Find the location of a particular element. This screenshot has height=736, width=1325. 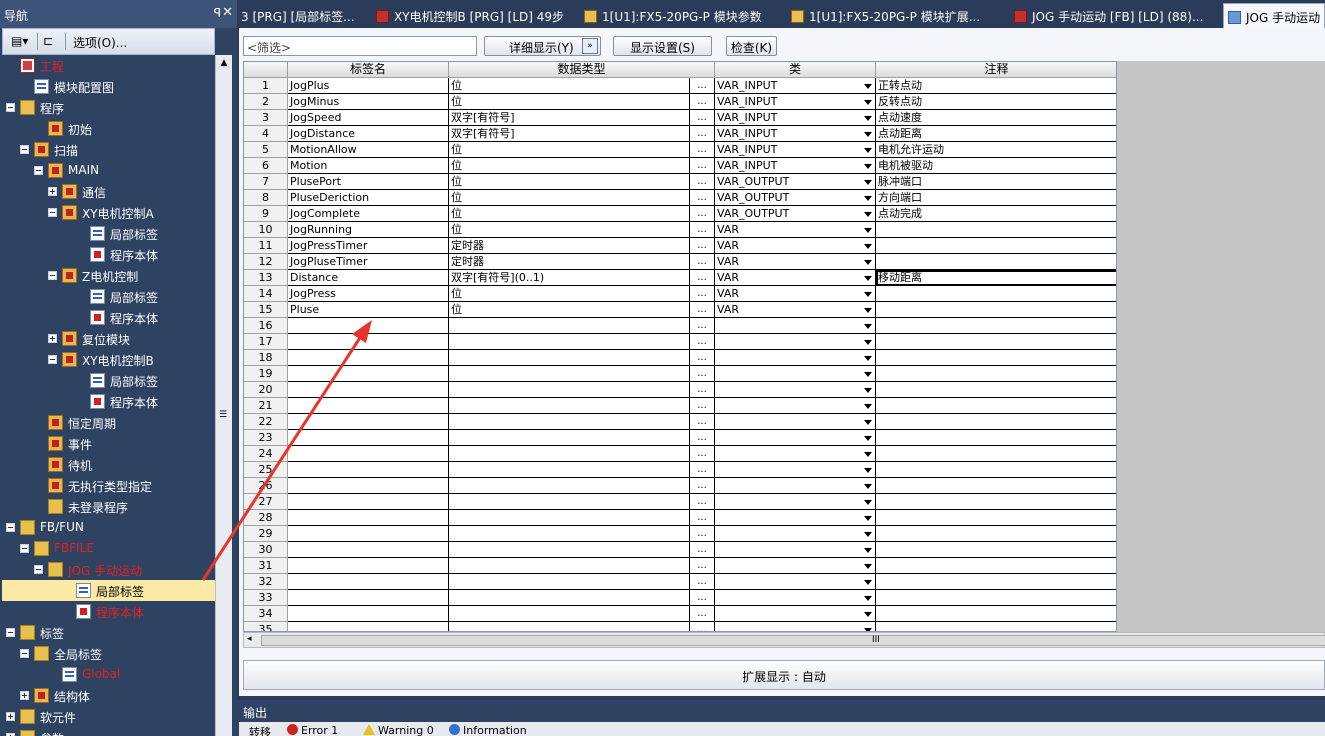

column-header: 数据类型 is located at coordinates (582, 70).